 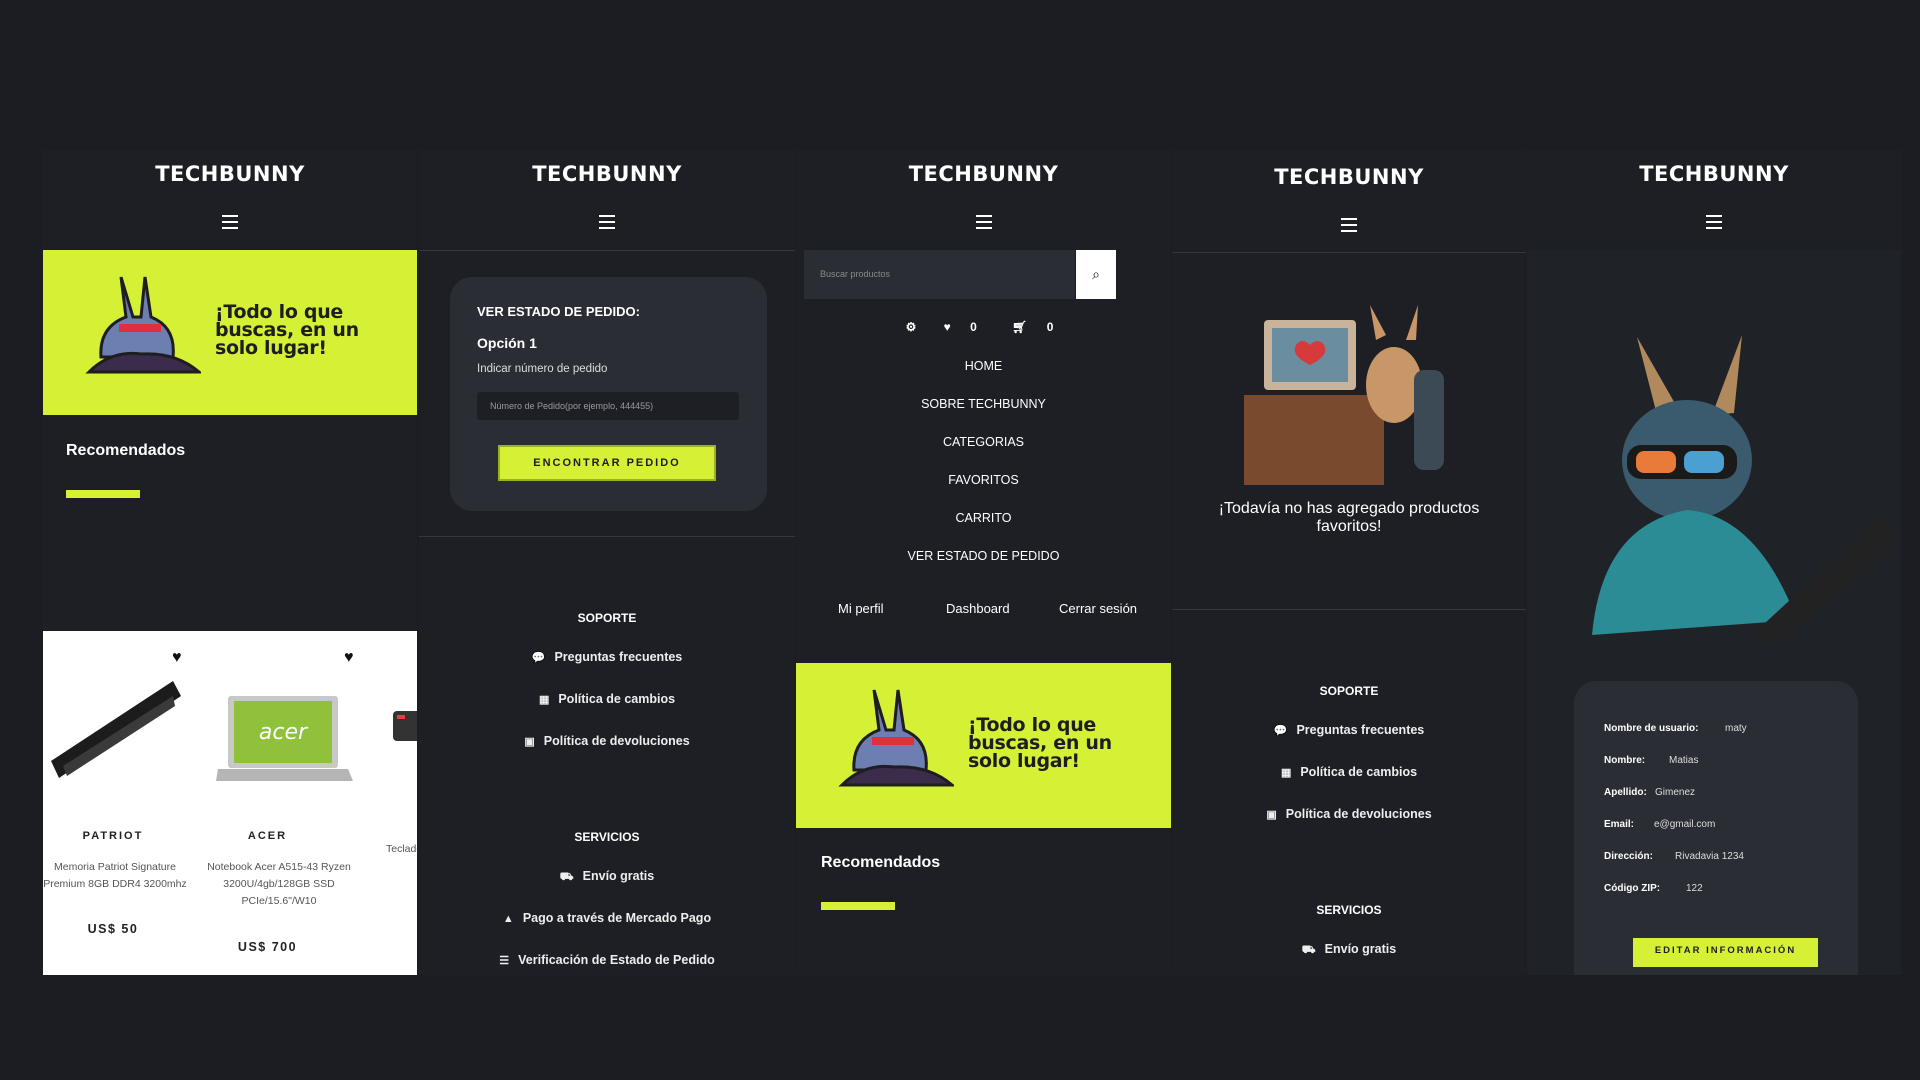 I want to click on menu-item-about: SOBRE TECHBUNNY, so click(x=983, y=404).